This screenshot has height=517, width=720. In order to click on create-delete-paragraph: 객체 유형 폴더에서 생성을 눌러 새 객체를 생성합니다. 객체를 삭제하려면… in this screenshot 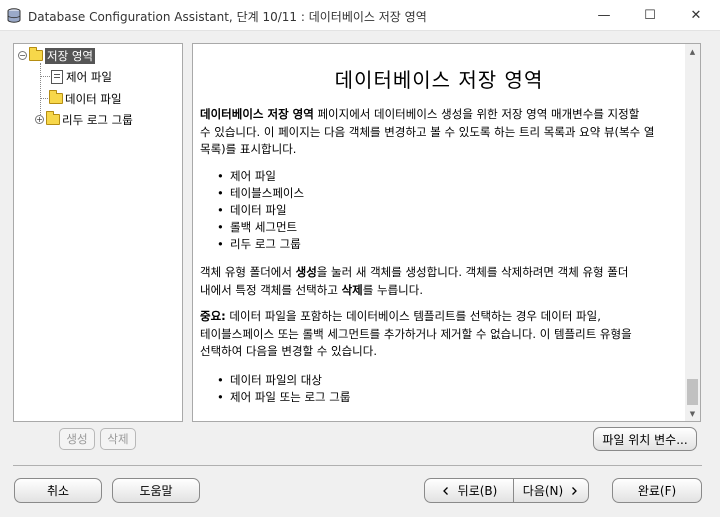, I will do `click(439, 281)`.